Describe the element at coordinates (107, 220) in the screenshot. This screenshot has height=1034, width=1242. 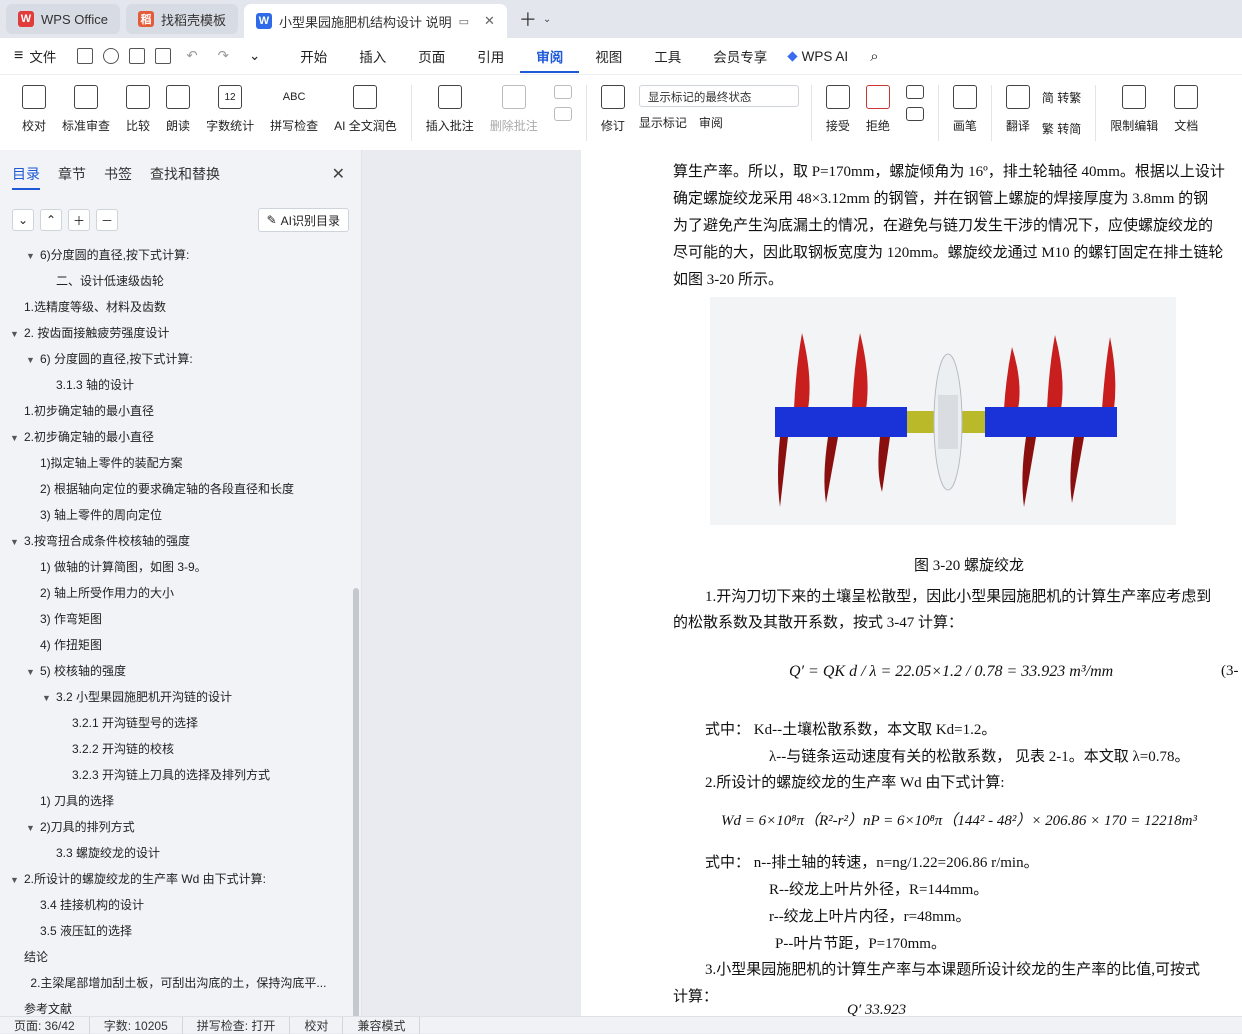
I see `remove-icon: －` at that location.